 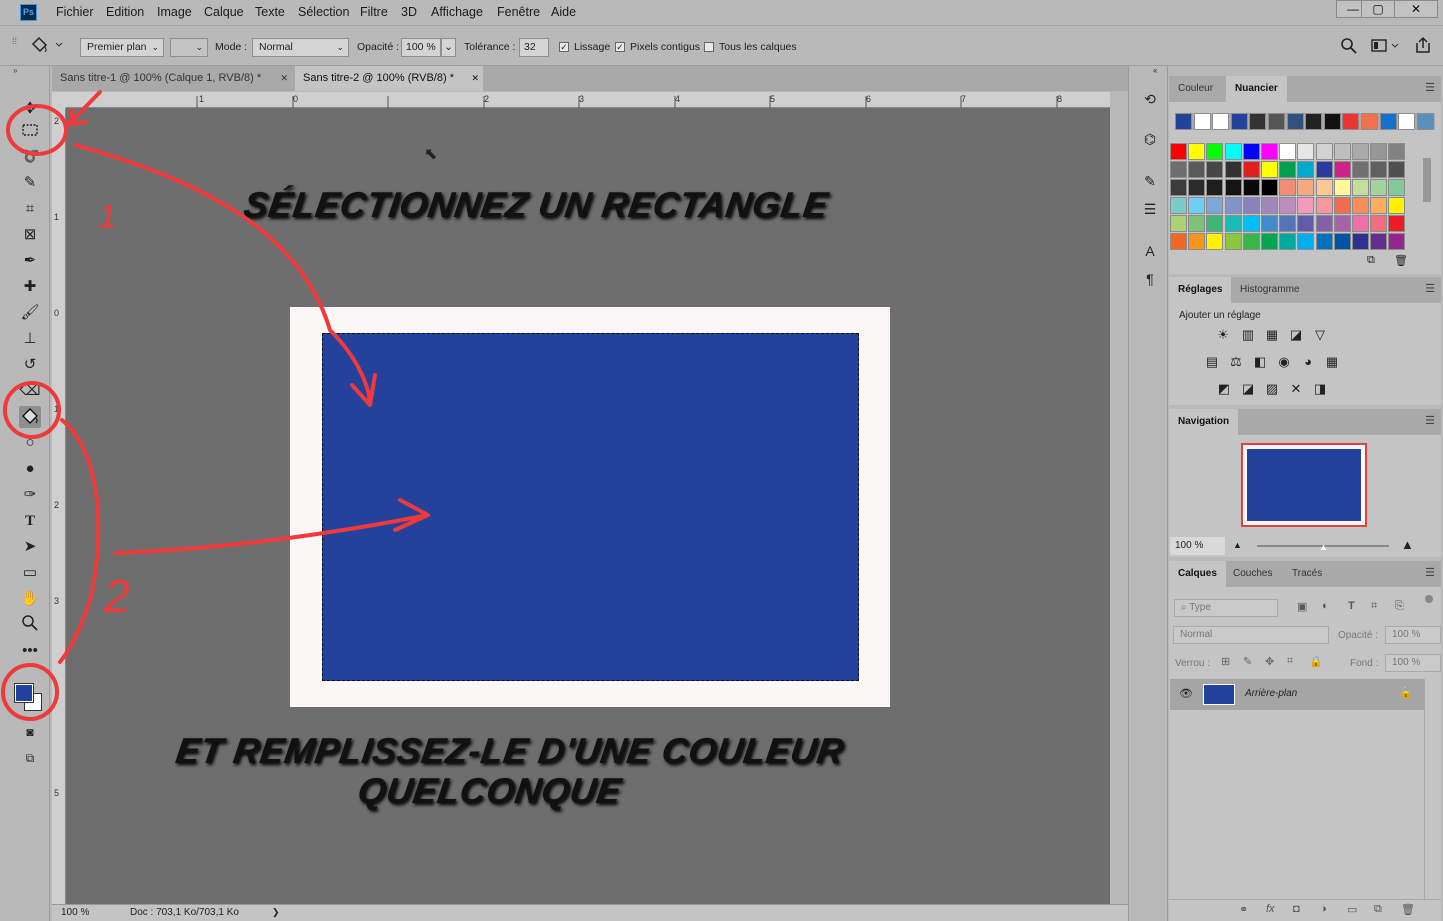 I want to click on tab-close-icon: ✕, so click(x=475, y=78).